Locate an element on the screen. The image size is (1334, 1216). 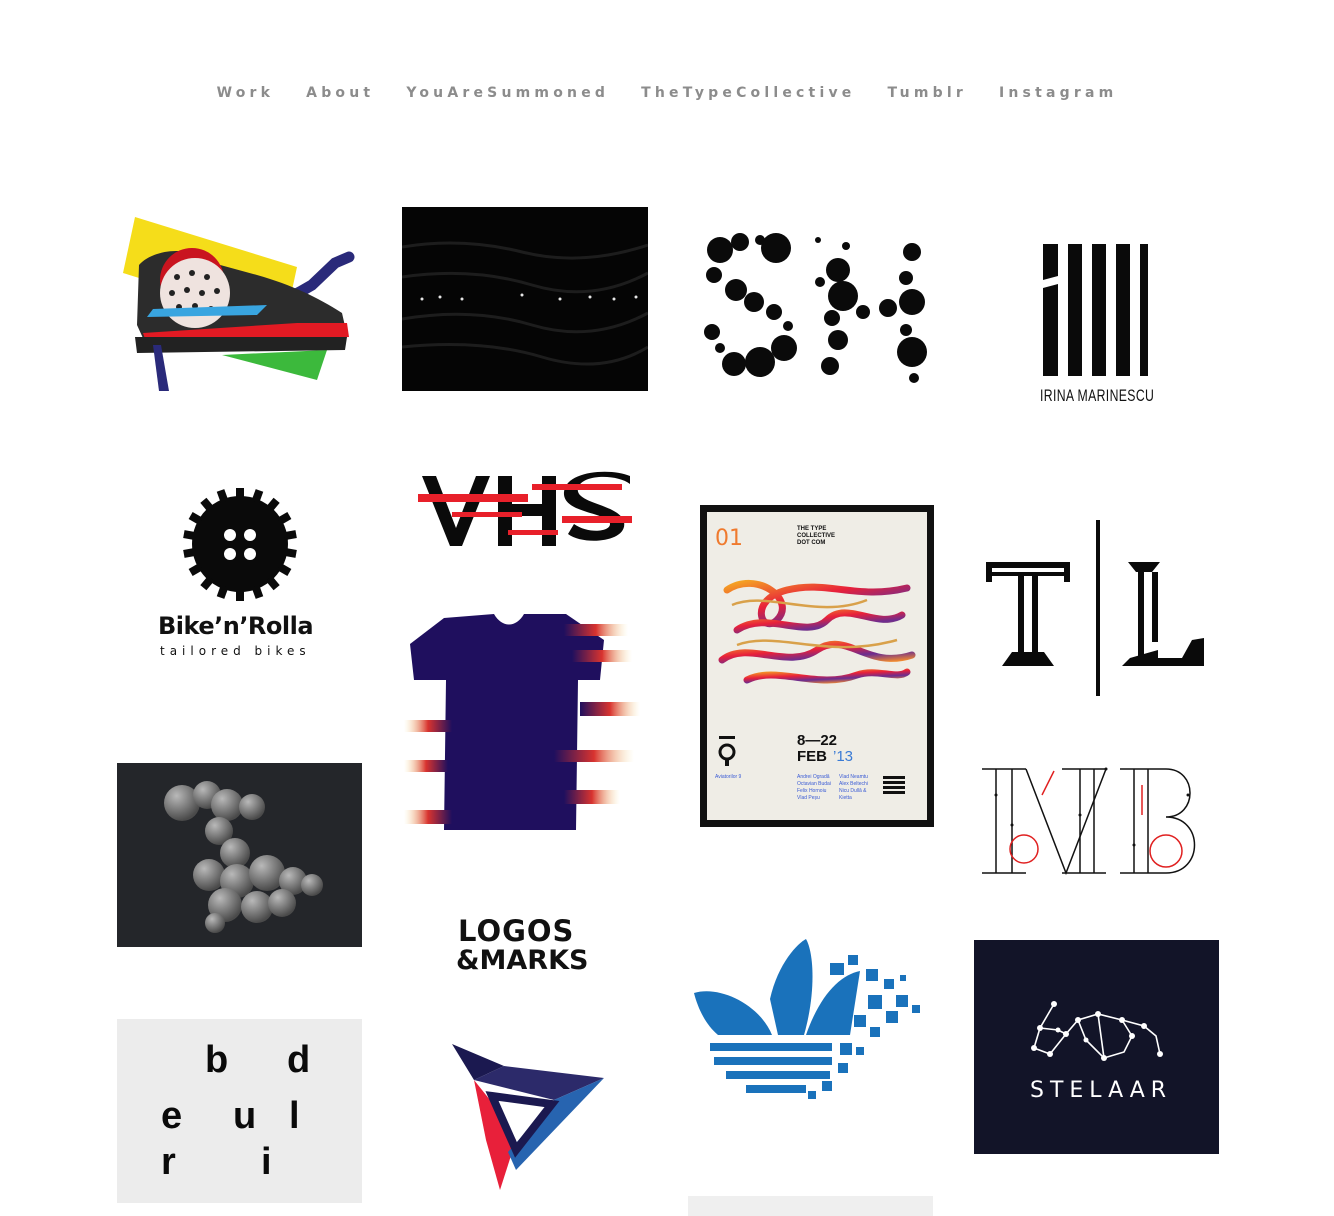
nav-tumblr: Tumblr is located at coordinates (927, 93).